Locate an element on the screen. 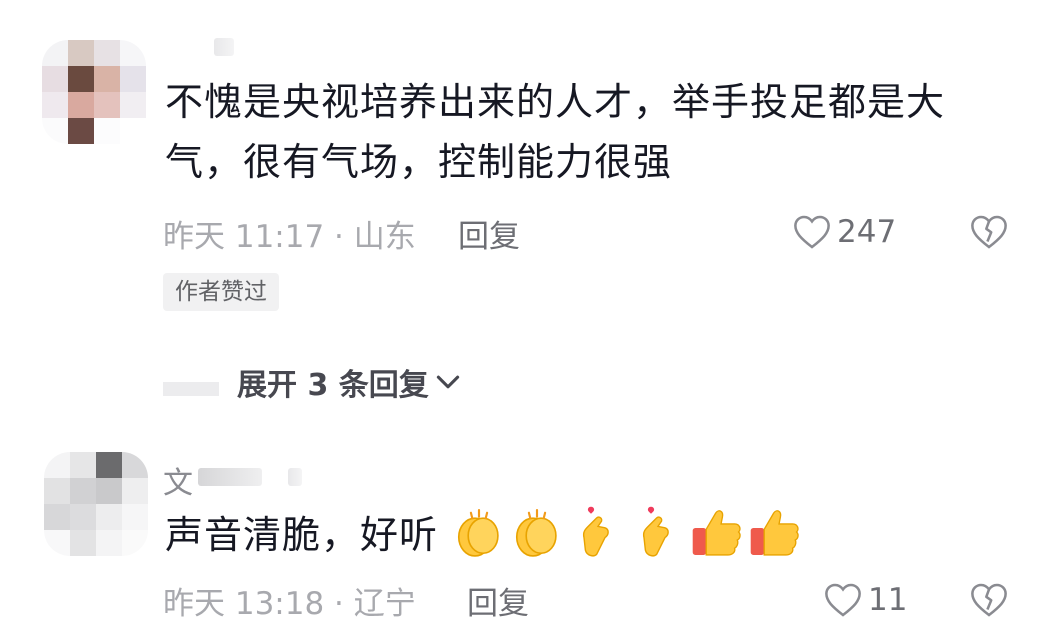 The image size is (1055, 627). expand-replies-button: 展开 3 条回复 is located at coordinates (350, 382).